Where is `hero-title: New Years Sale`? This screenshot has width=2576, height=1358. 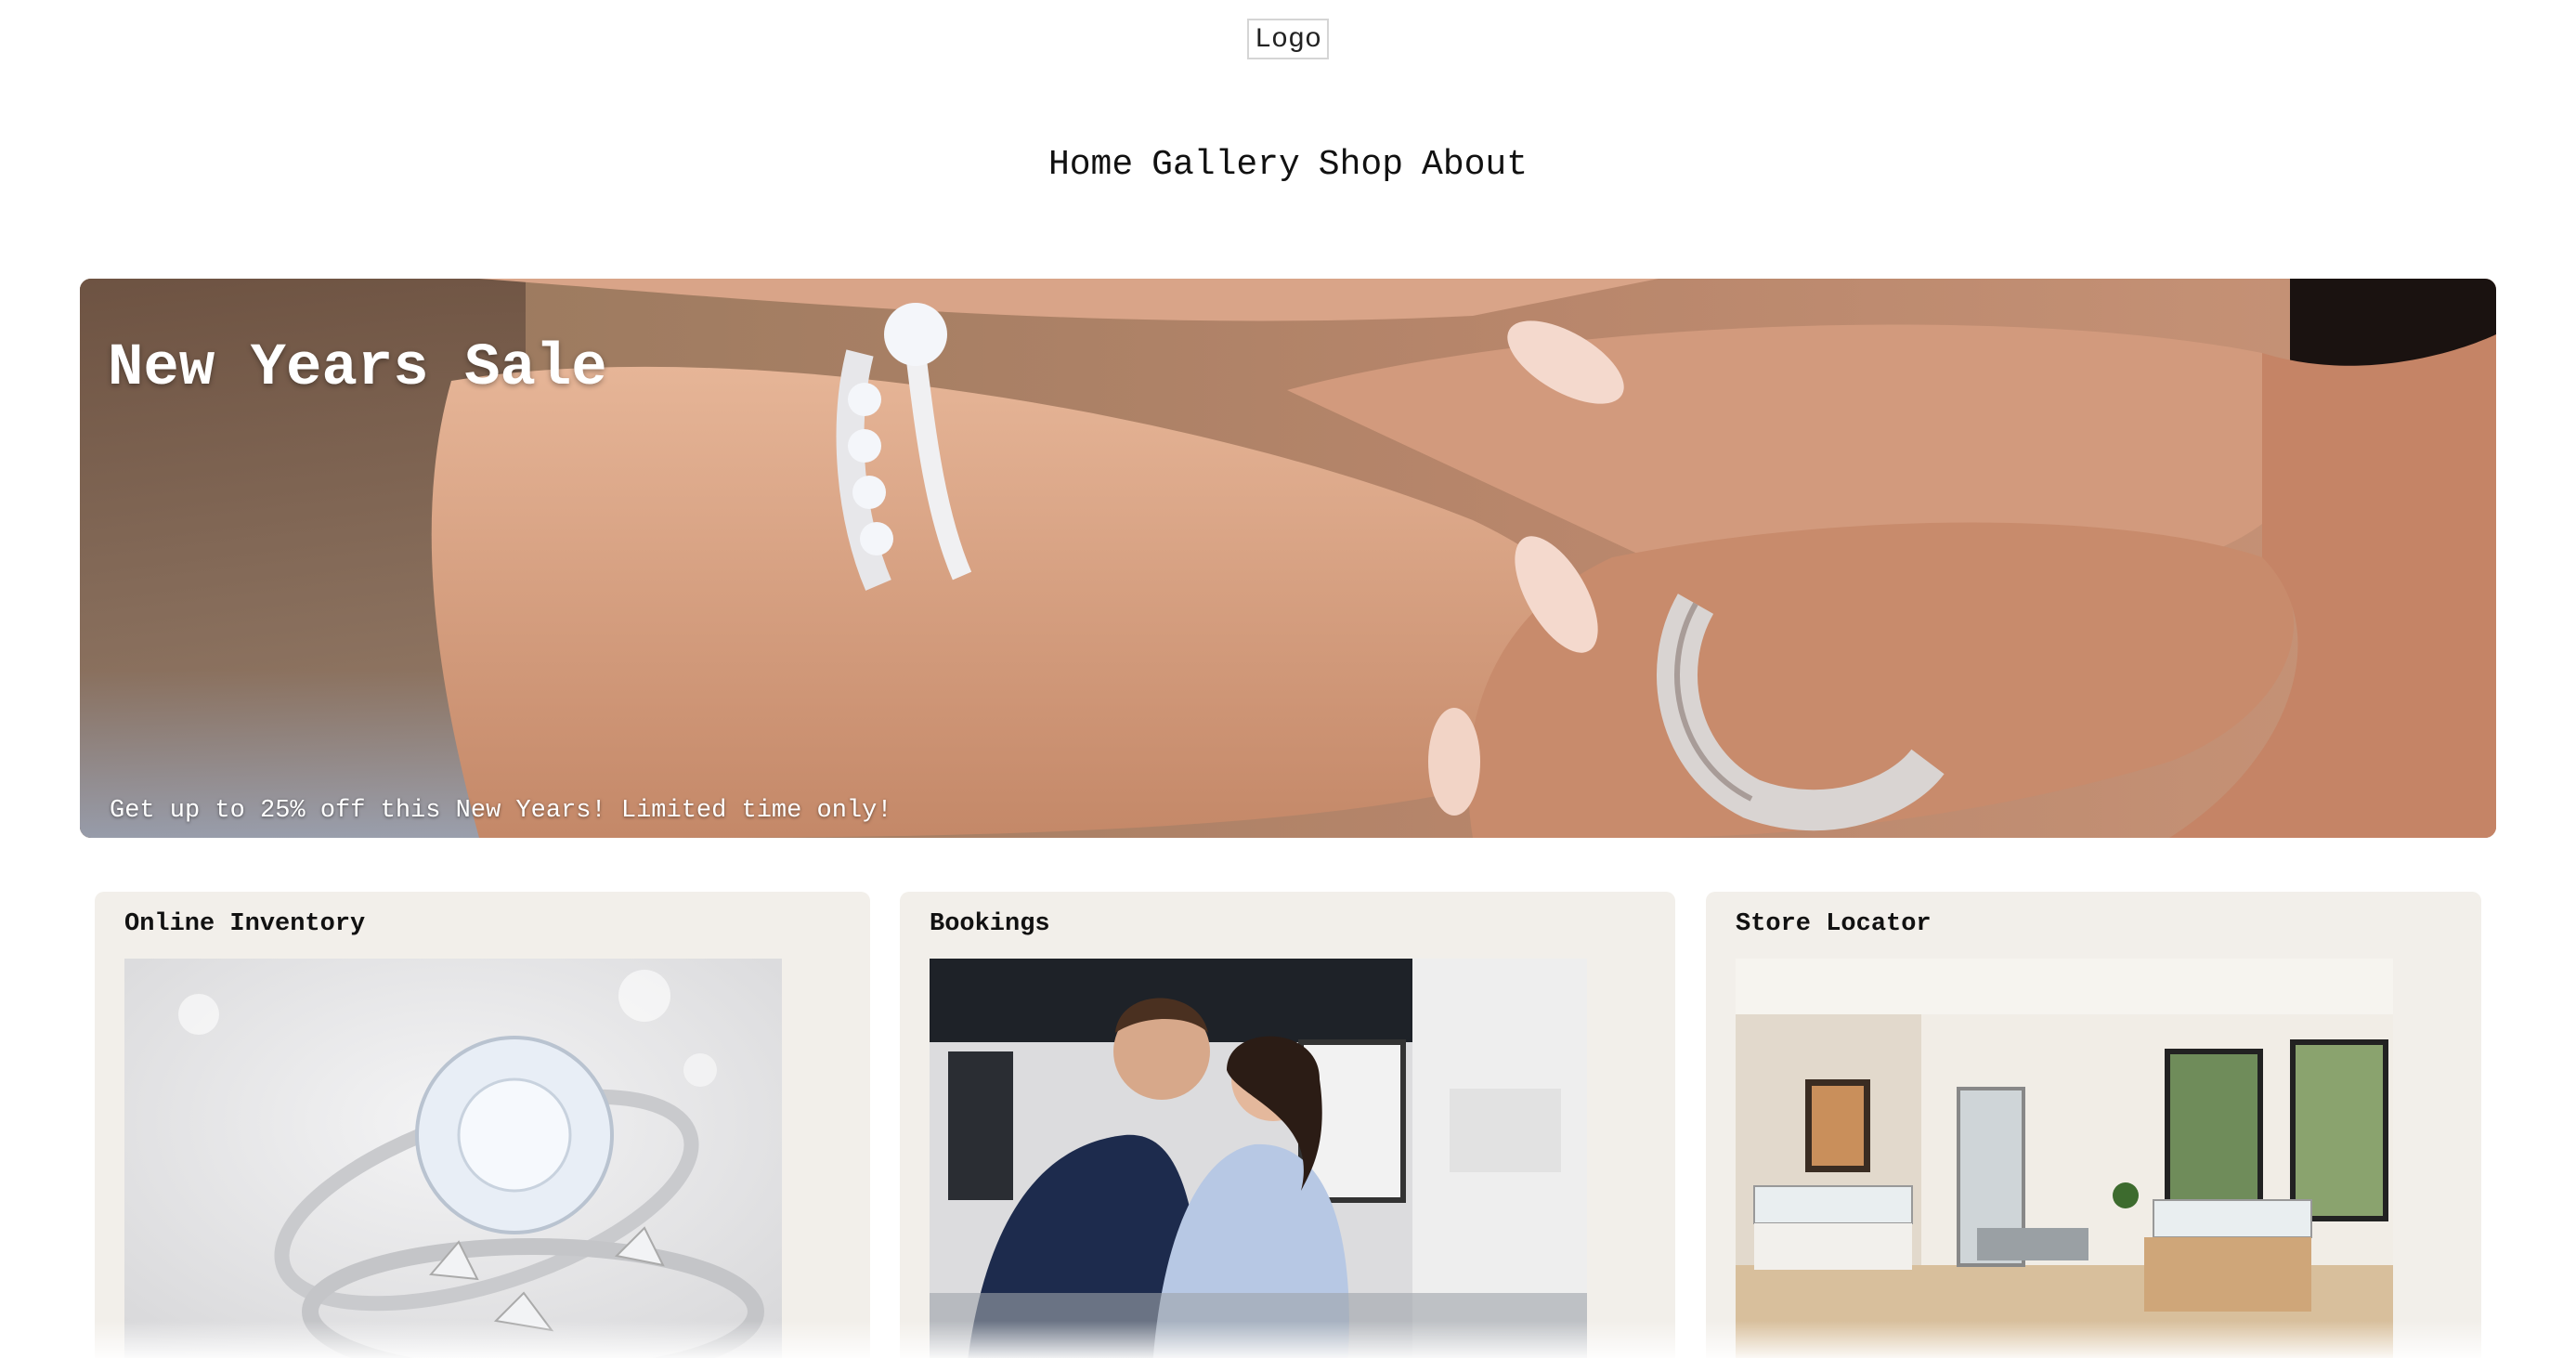 hero-title: New Years Sale is located at coordinates (357, 368).